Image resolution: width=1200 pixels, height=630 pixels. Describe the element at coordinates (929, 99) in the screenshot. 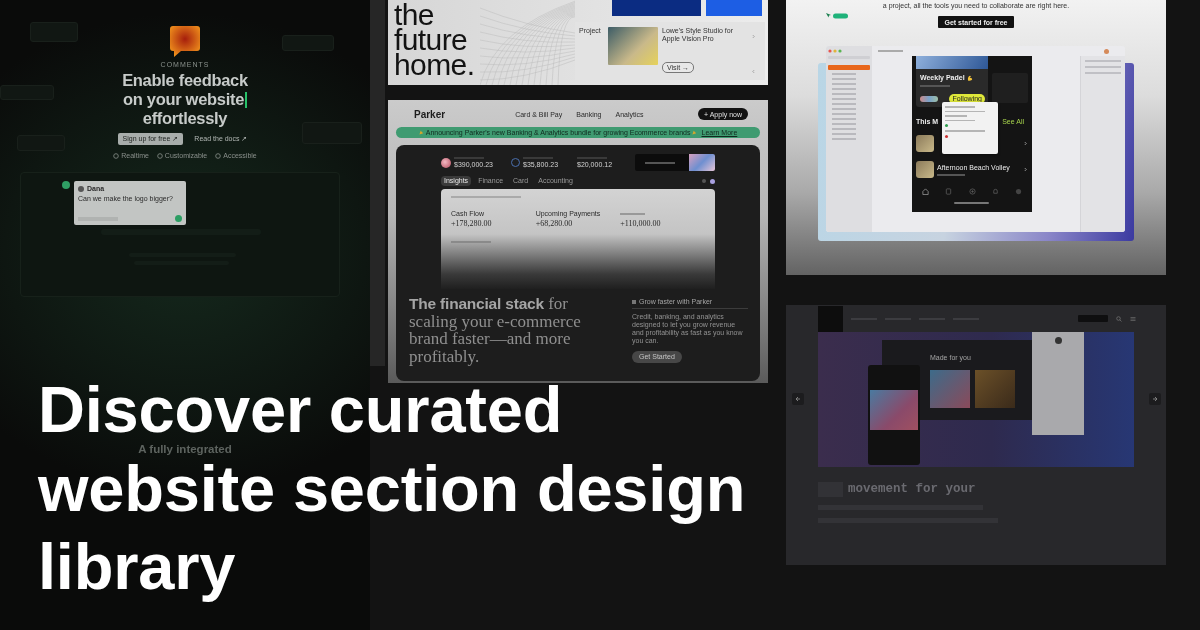

I see `avatar-group-icon` at that location.